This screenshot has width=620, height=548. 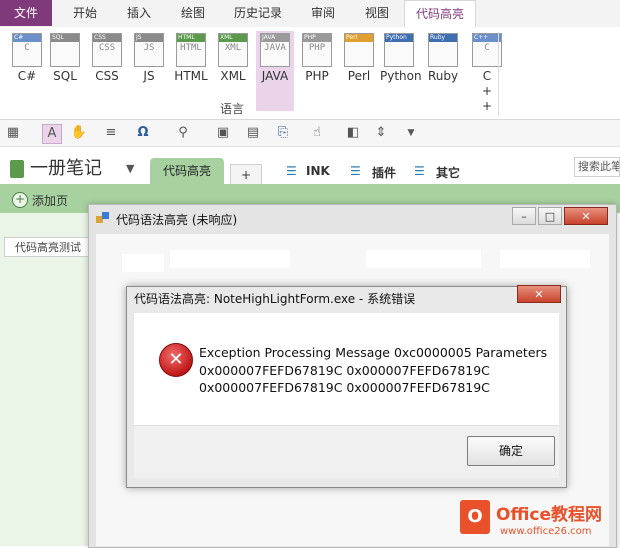 What do you see at coordinates (17, 169) in the screenshot?
I see `notebook-icon` at bounding box center [17, 169].